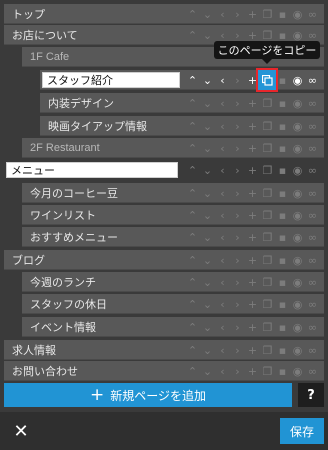 The image size is (328, 450). What do you see at coordinates (173, 327) in the screenshot?
I see `tree-row-events: イベント情報 ⌃ ⌄ ‹ › + ❐ ▪ ◉ ∞` at bounding box center [173, 327].